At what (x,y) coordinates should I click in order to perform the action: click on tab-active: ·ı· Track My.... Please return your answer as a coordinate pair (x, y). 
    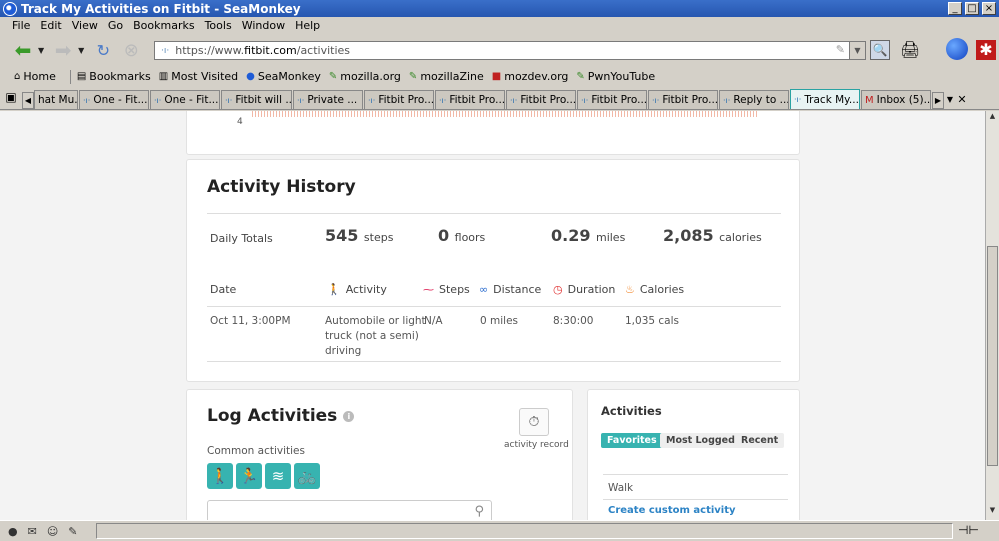
    Looking at the image, I should click on (825, 99).